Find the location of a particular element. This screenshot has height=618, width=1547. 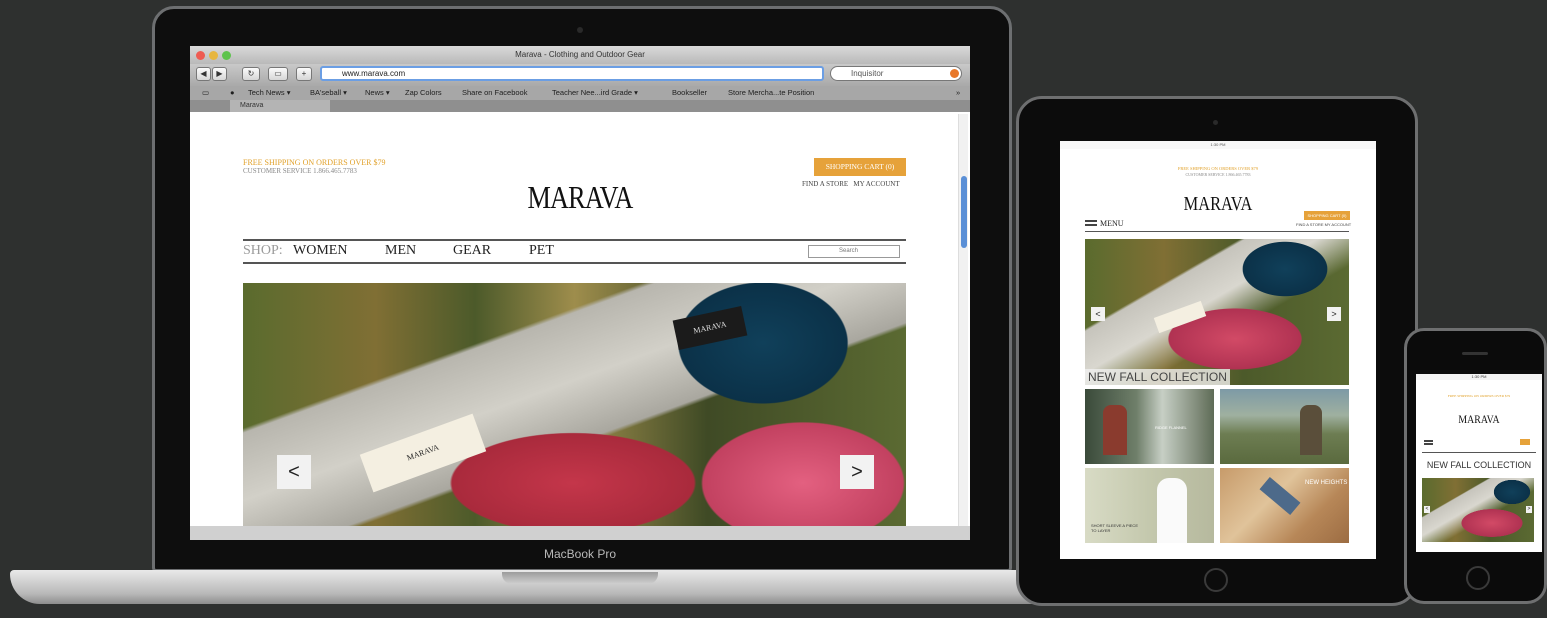

browser-tab: Marava is located at coordinates (280, 106).